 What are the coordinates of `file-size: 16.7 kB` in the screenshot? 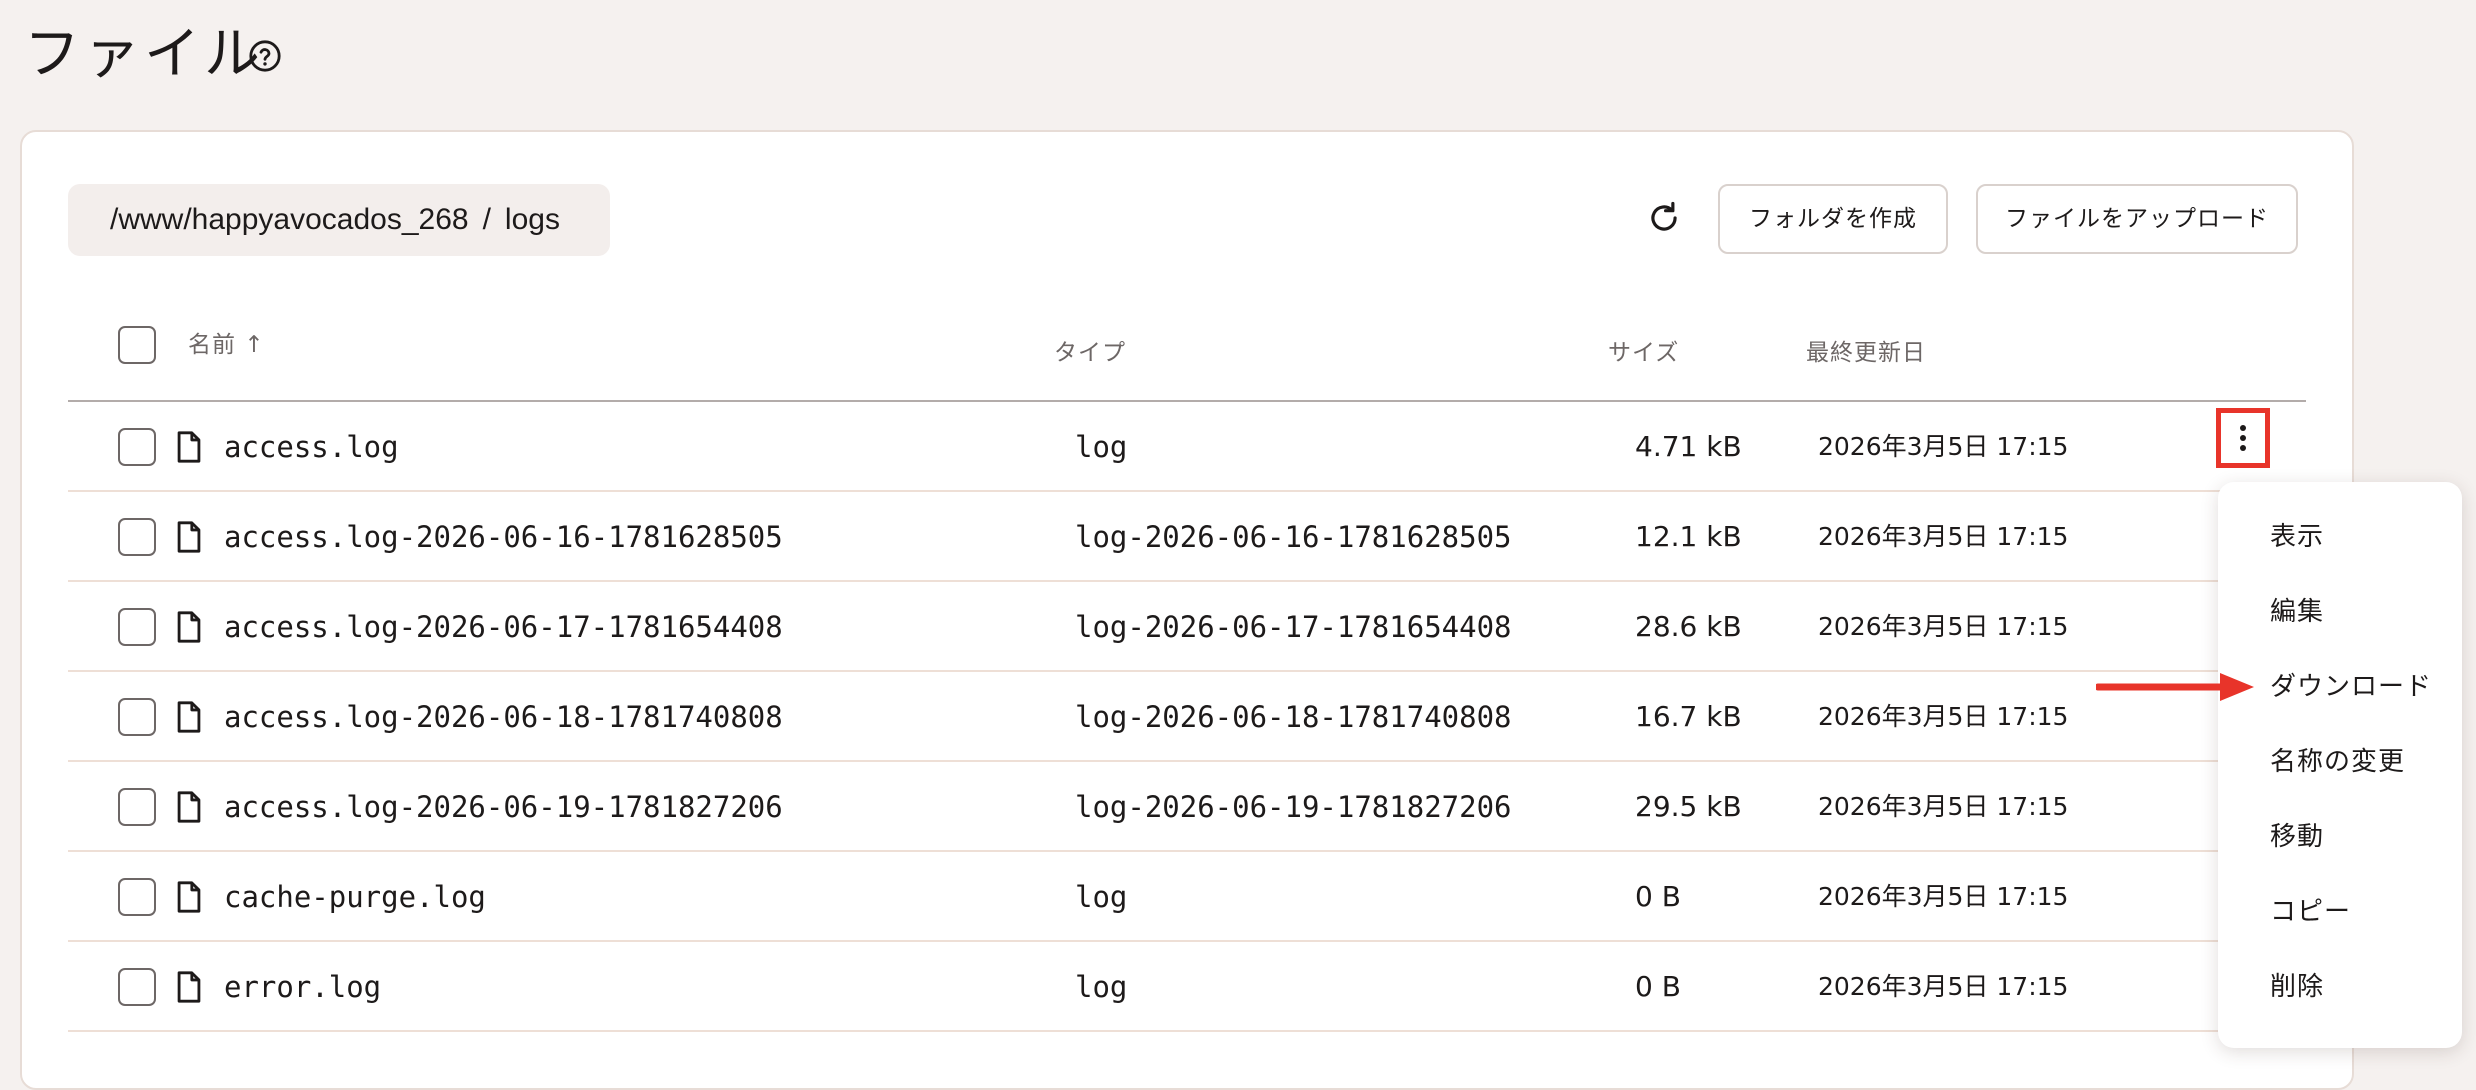 It's located at (1688, 716).